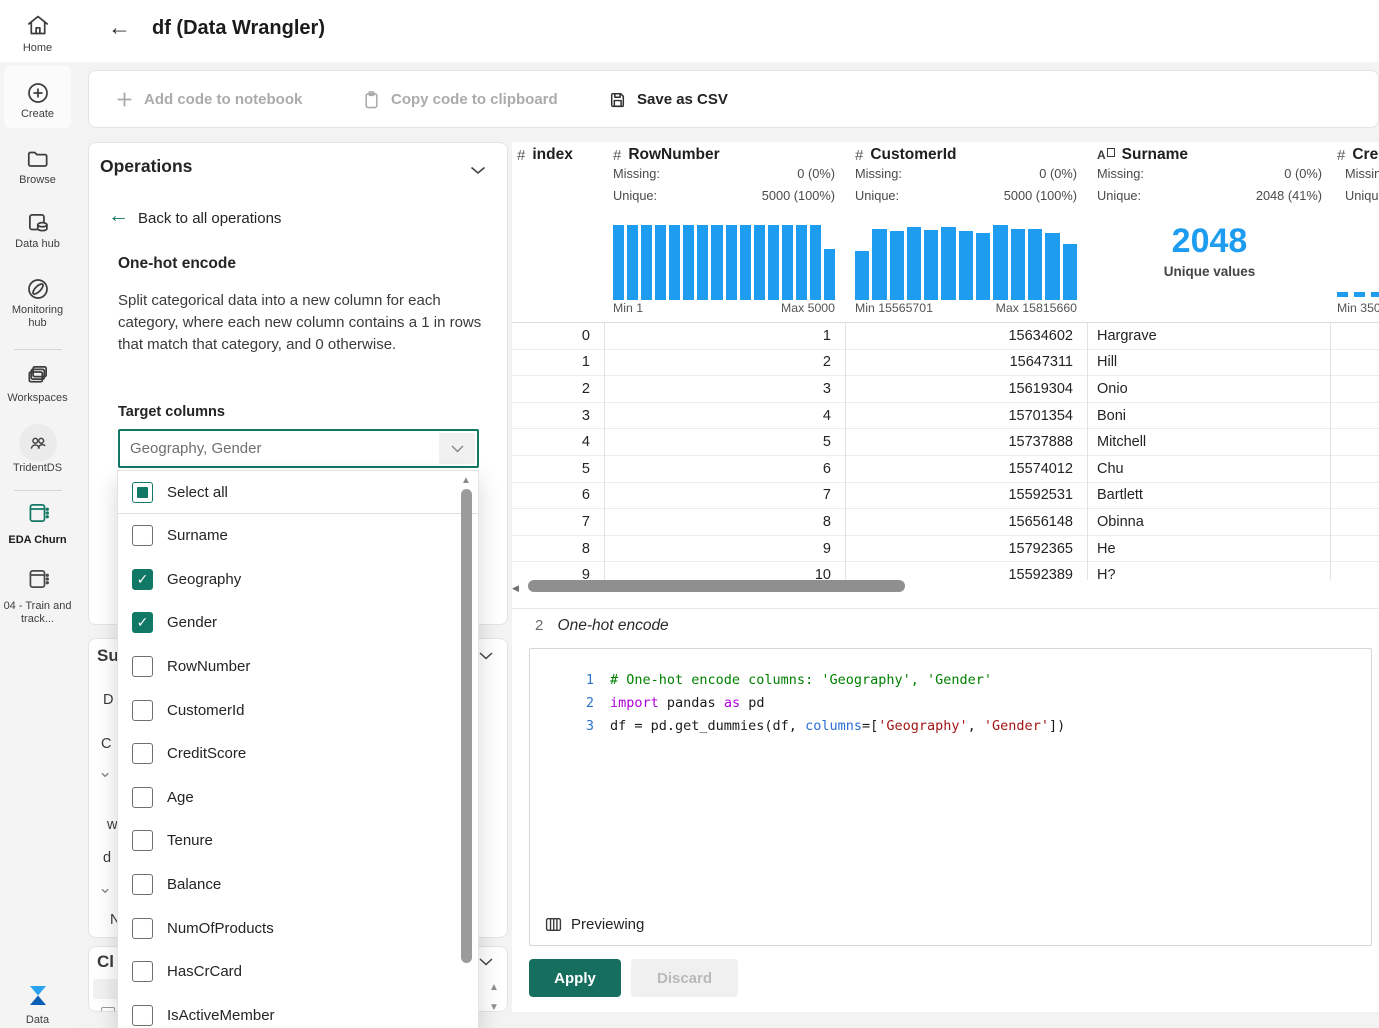 The height and width of the screenshot is (1028, 1379). Describe the element at coordinates (108, 700) in the screenshot. I see `summary-text-fragment: D` at that location.